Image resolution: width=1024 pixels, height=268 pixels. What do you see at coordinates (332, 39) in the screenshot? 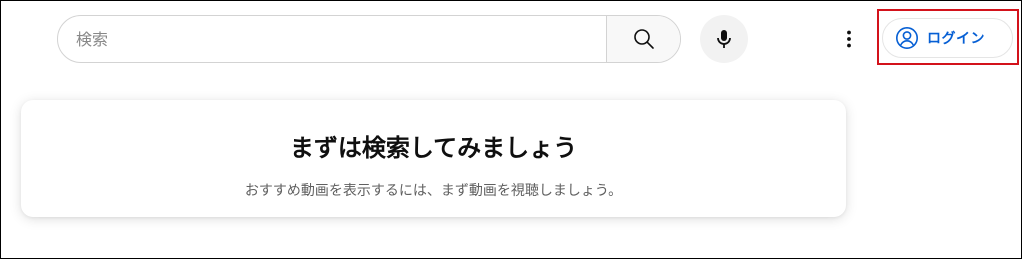
I see `search-input` at bounding box center [332, 39].